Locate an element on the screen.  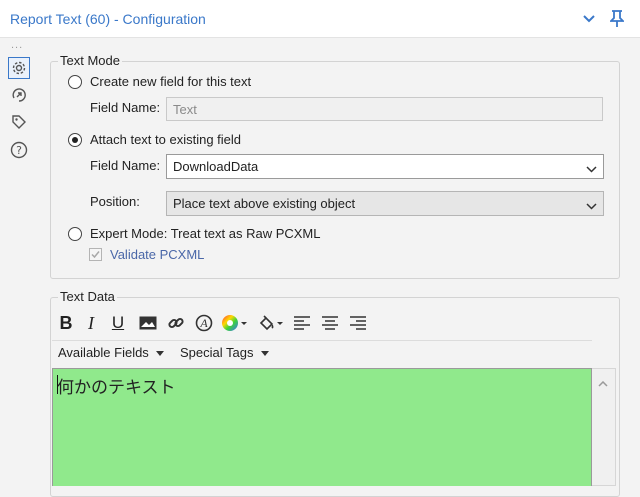
available-fields-label: Available Fields is located at coordinates (103, 352).